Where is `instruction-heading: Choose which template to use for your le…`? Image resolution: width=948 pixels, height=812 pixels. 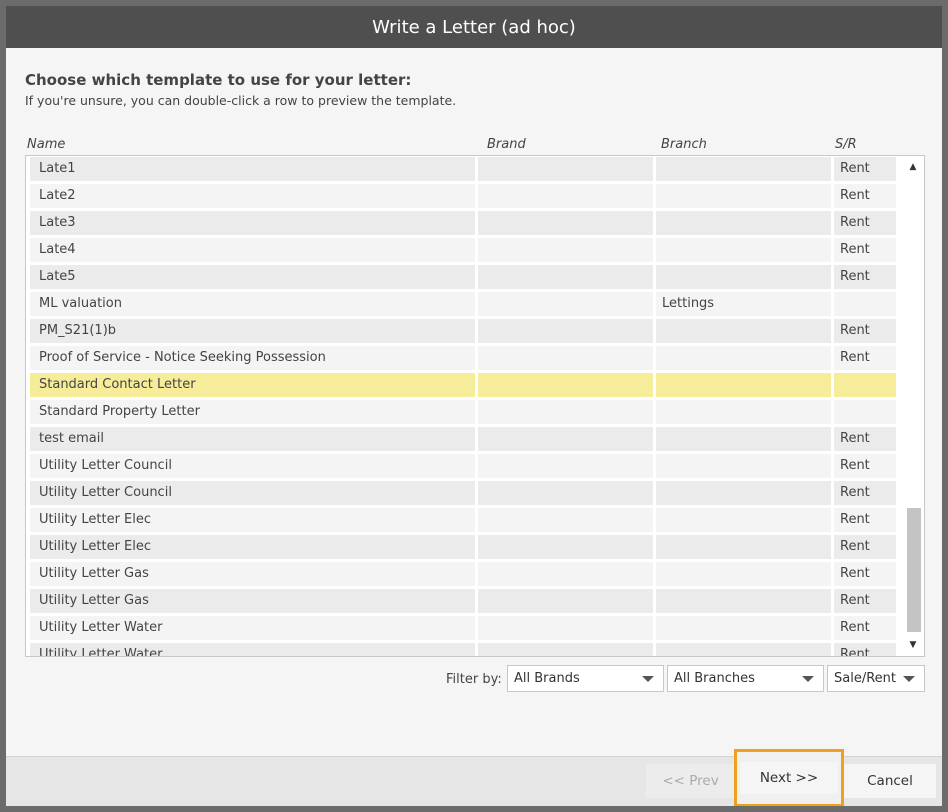
instruction-heading: Choose which template to use for your le… is located at coordinates (218, 80).